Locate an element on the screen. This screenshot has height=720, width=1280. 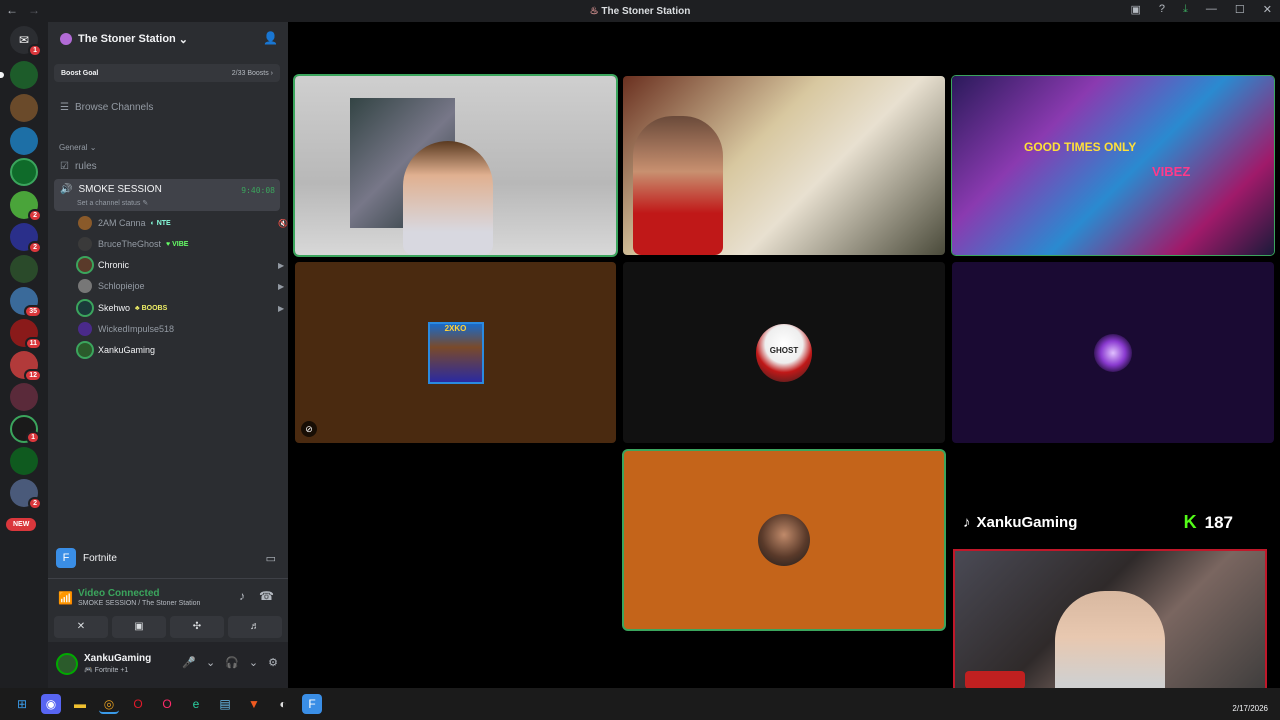
user-tag: ♣ BOOBS is located at coordinates (151, 308).